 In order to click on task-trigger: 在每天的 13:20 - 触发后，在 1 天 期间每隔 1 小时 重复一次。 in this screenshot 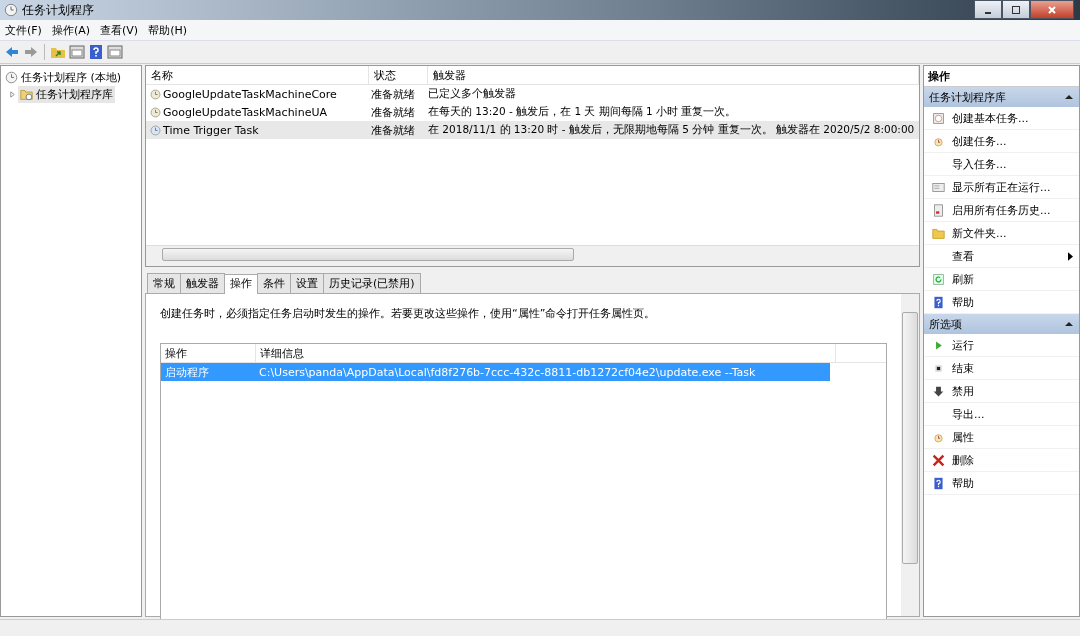, I will do `click(582, 112)`.